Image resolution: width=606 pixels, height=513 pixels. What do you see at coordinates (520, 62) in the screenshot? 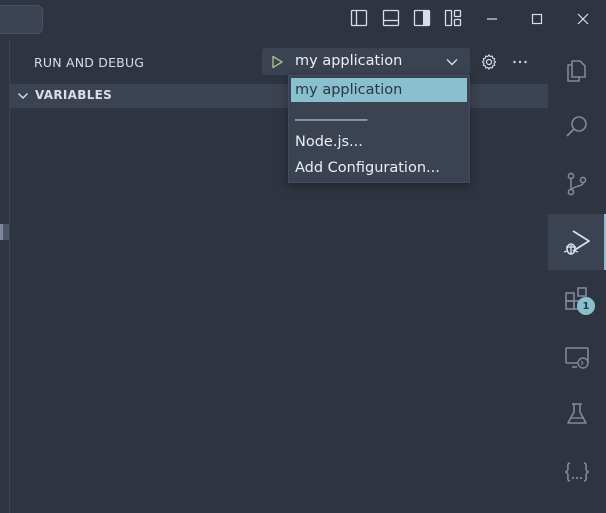
I see `ellipsis-icon` at bounding box center [520, 62].